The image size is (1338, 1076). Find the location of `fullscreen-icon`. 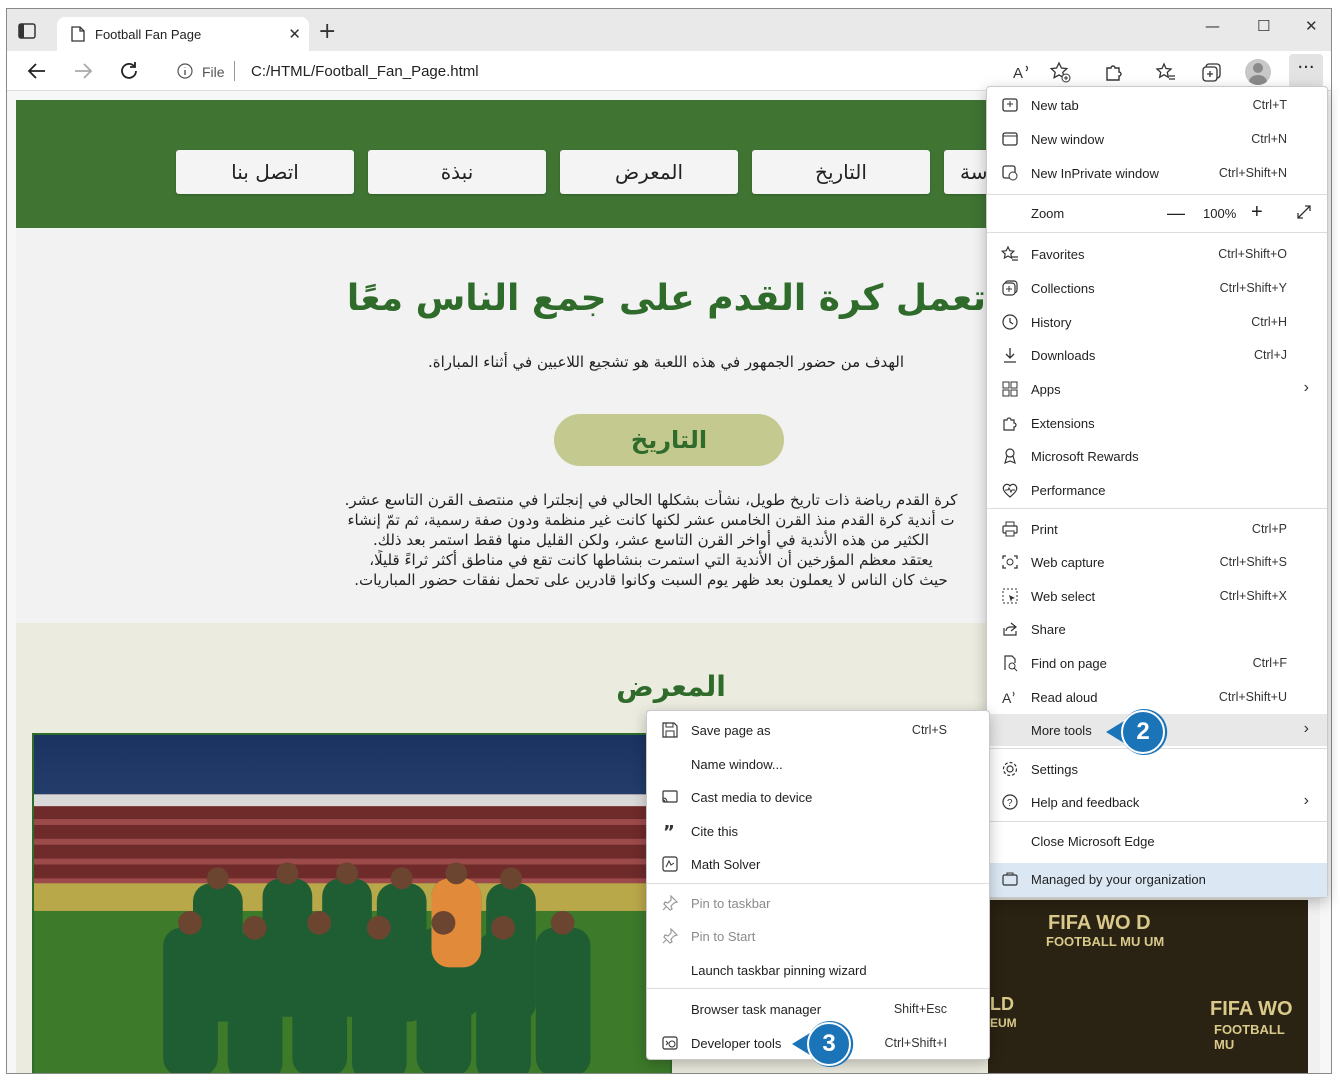

fullscreen-icon is located at coordinates (1304, 212).